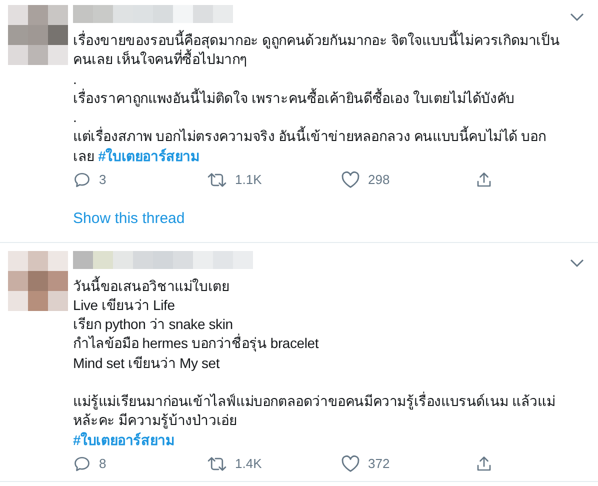 The width and height of the screenshot is (598, 486). What do you see at coordinates (248, 464) in the screenshot?
I see `retweet-count: 1.4K` at bounding box center [248, 464].